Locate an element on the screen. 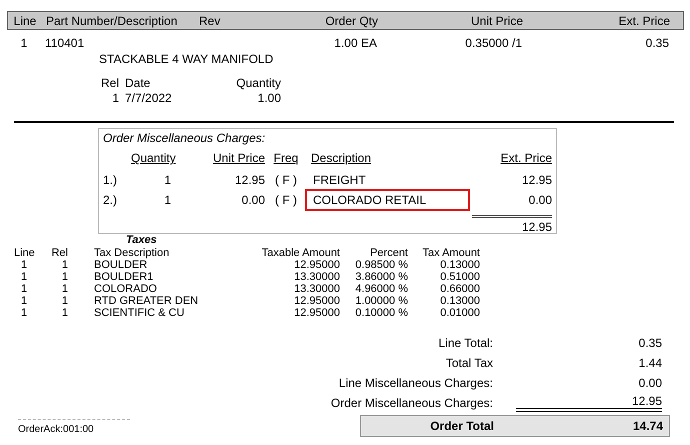 This screenshot has height=445, width=690. table-cell-text: 4.96000 % is located at coordinates (381, 289).